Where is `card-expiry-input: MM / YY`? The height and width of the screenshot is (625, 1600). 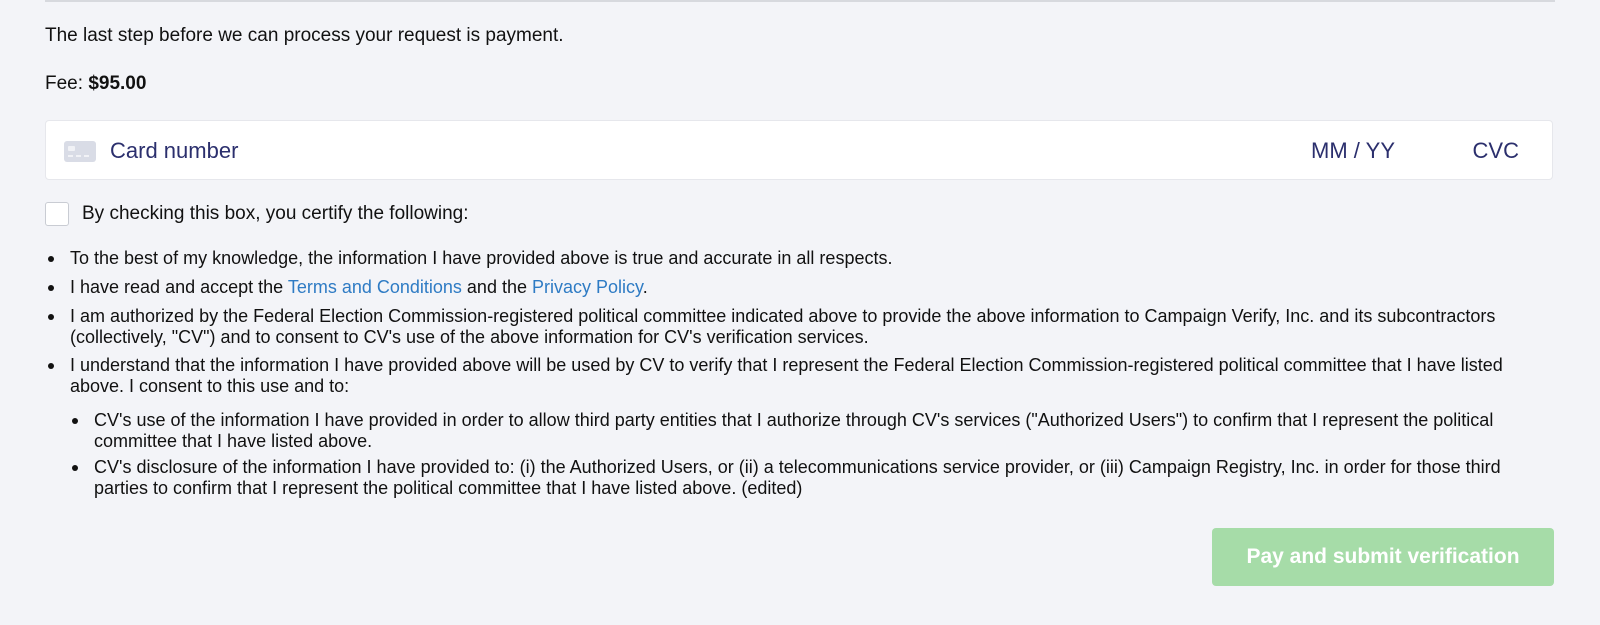
card-expiry-input: MM / YY is located at coordinates (1353, 151).